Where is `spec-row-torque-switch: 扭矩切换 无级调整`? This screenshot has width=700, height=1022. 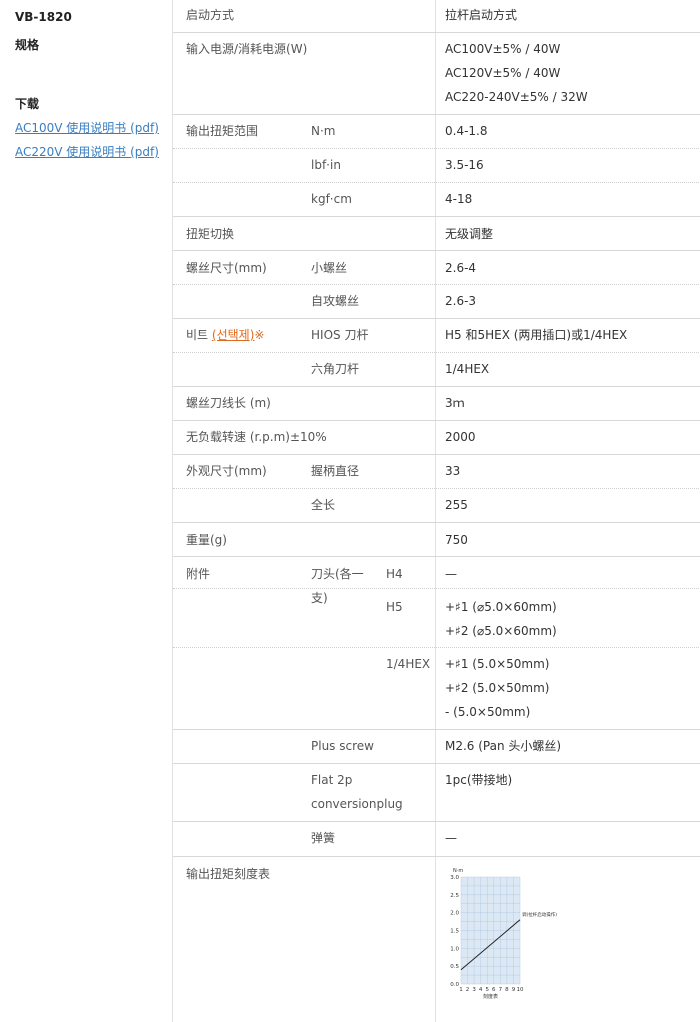 spec-row-torque-switch: 扭矩切换 无级调整 is located at coordinates (436, 234).